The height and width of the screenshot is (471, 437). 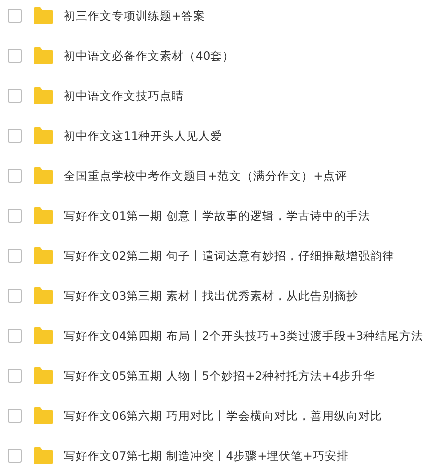 What do you see at coordinates (211, 296) in the screenshot?
I see `folder-name: 写好作文03第三期 素材丨找出优秀素材，从此告别摘抄` at bounding box center [211, 296].